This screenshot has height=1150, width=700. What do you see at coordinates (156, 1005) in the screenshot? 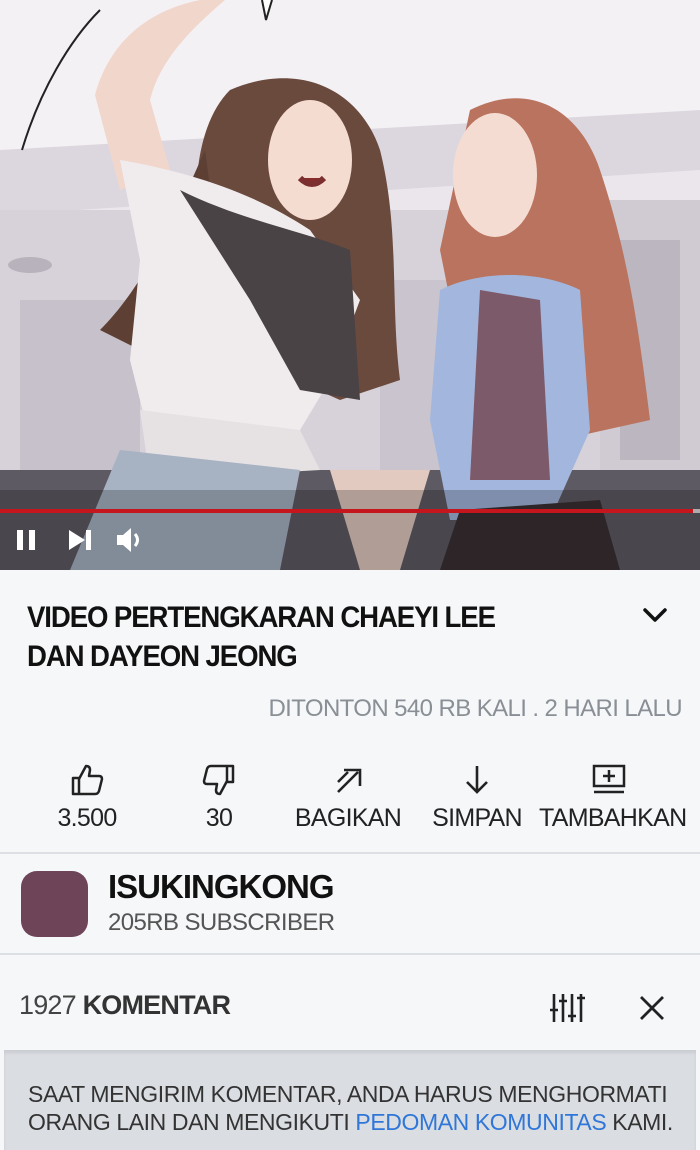
I see `comments-label: KOMENTAR` at bounding box center [156, 1005].